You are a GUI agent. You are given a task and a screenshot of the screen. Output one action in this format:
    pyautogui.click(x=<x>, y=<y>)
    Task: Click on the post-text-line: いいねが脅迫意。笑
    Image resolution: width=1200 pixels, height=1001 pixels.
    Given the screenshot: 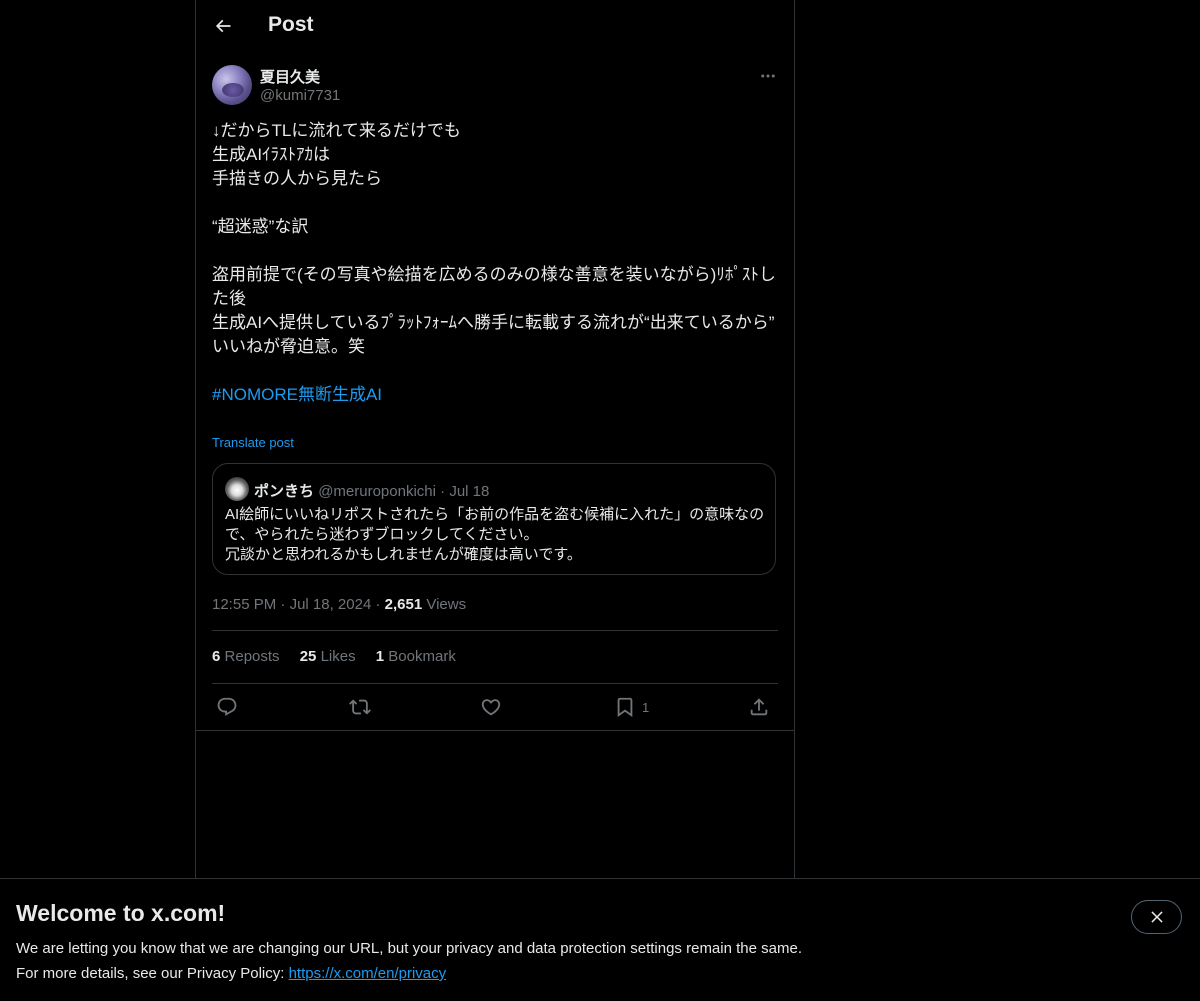 What is the action you would take?
    pyautogui.click(x=288, y=346)
    